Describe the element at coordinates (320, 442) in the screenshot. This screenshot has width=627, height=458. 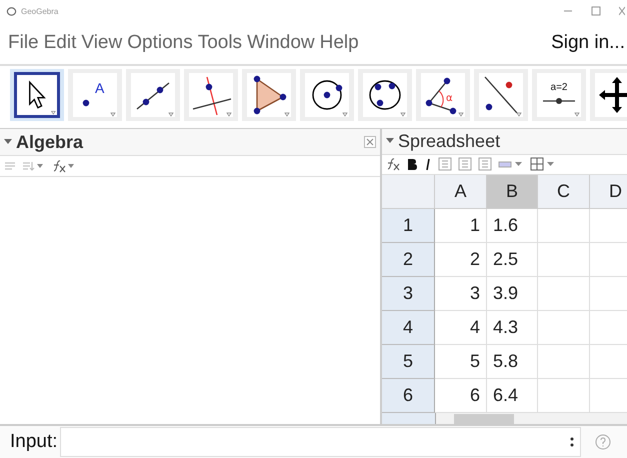
I see `input-field` at that location.